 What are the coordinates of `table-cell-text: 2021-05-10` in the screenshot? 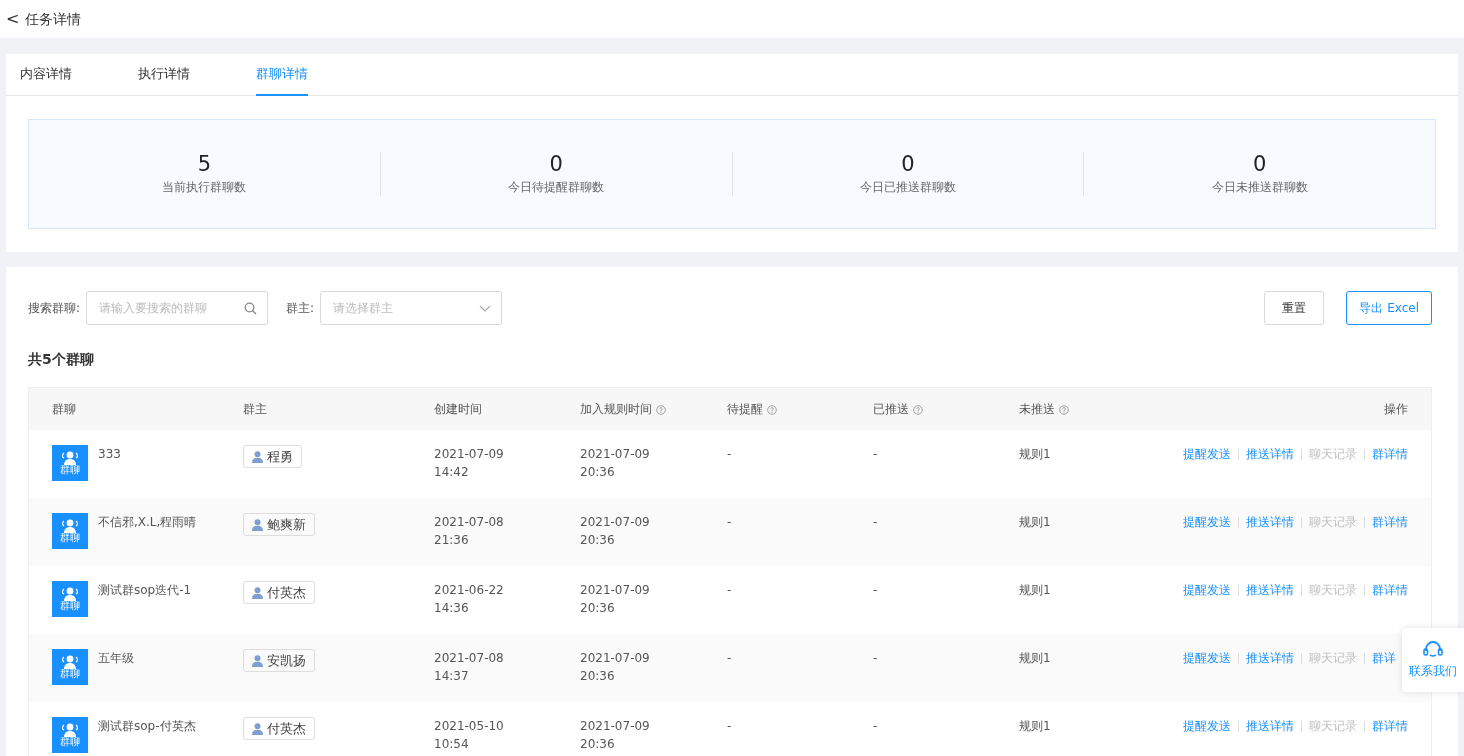 It's located at (469, 726).